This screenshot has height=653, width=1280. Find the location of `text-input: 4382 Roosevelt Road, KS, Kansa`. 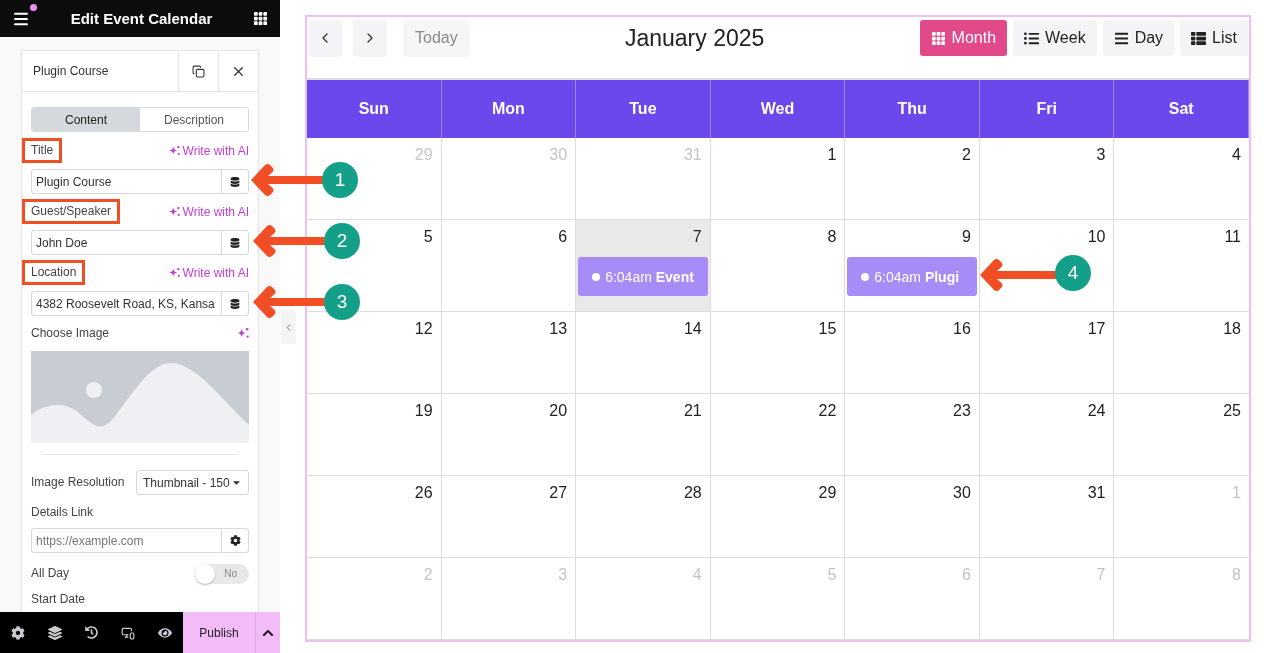

text-input: 4382 Roosevelt Road, KS, Kansa is located at coordinates (126, 303).